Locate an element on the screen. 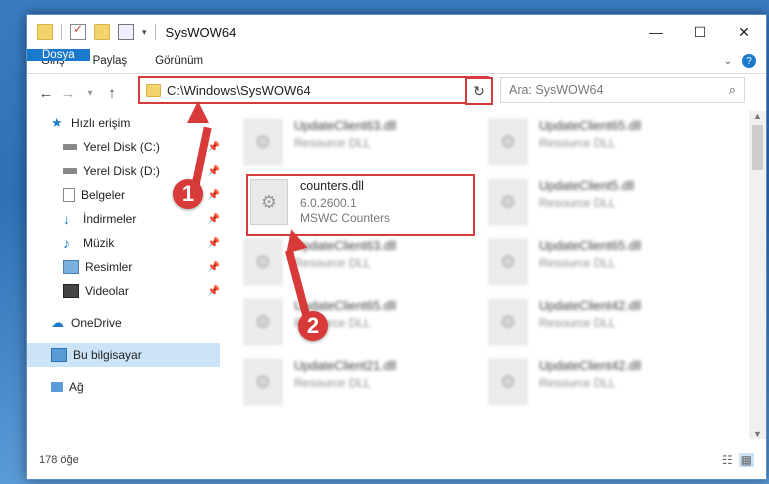  tab-view: Görünüm is located at coordinates (179, 61).